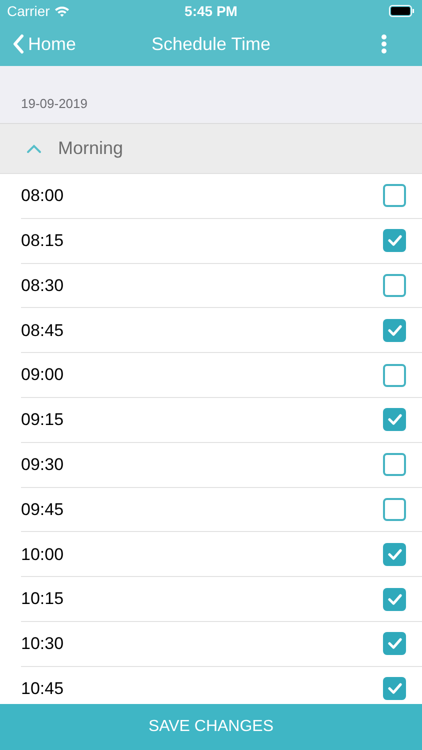 This screenshot has width=422, height=750. I want to click on time-slot-label: 10:30, so click(42, 644).